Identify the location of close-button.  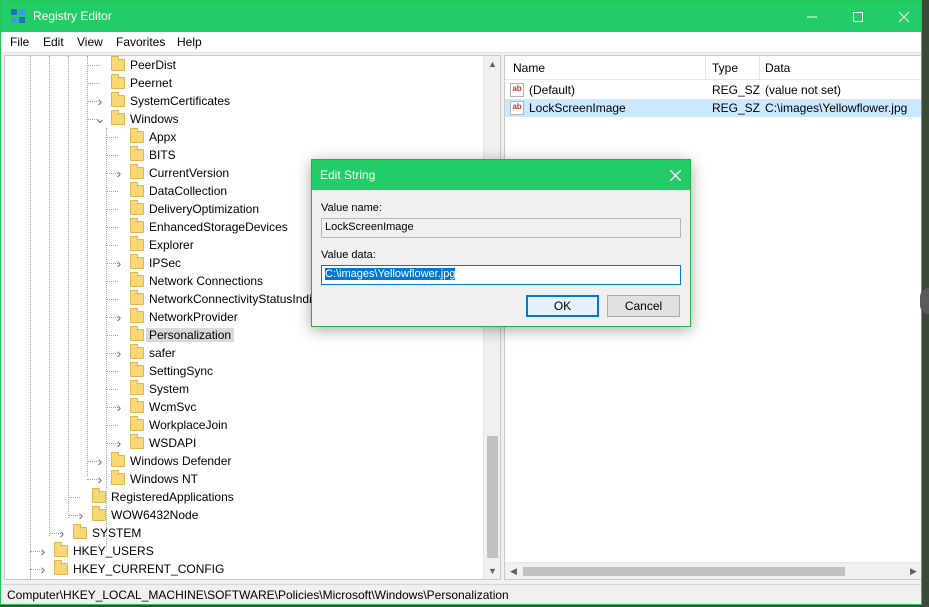
(901, 16).